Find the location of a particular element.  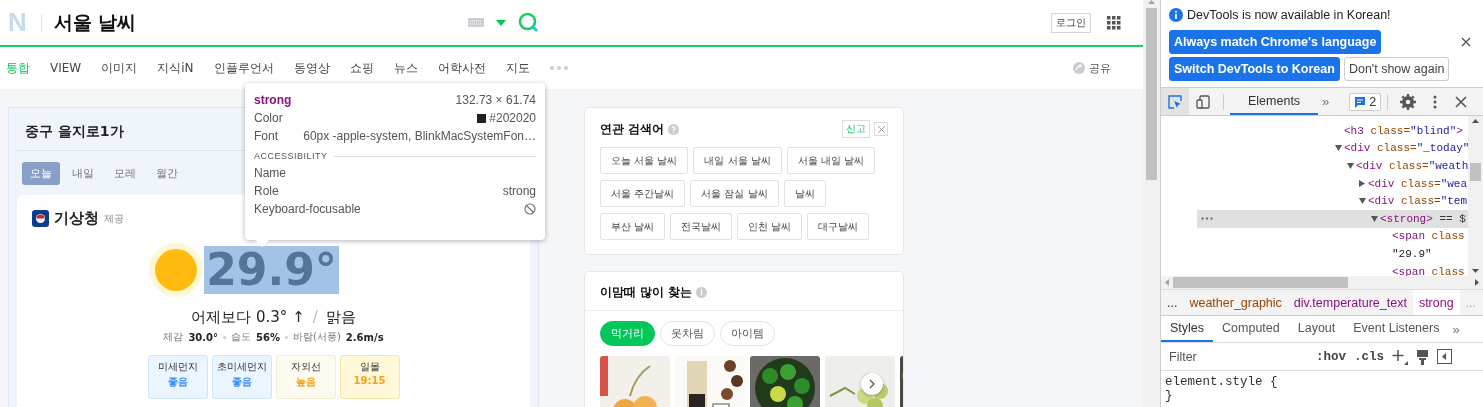

dom-node-line: <div class="wea is located at coordinates (1418, 183).